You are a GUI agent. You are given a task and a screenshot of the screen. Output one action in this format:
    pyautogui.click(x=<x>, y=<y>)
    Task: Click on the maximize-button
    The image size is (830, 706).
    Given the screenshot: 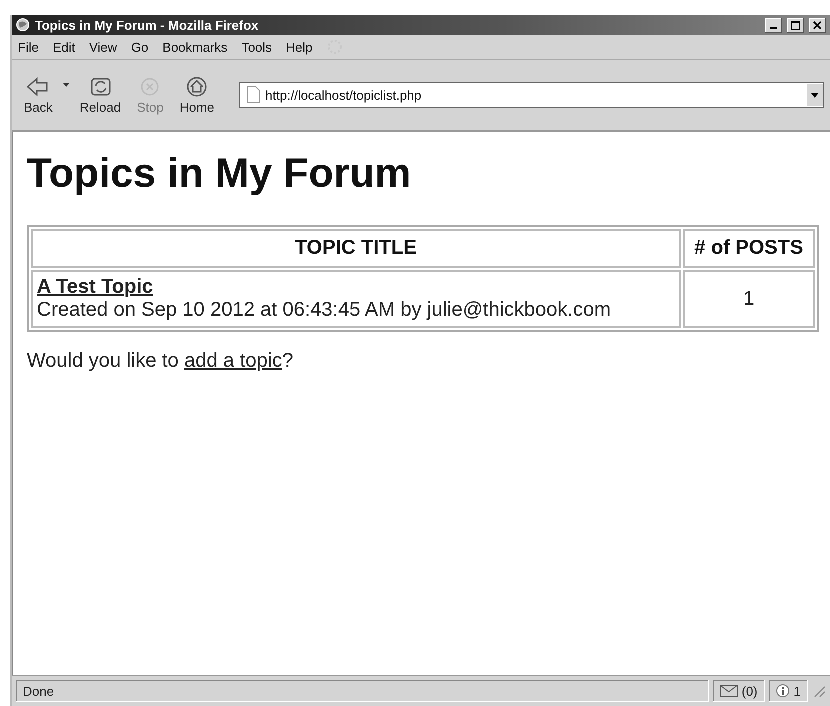 What is the action you would take?
    pyautogui.click(x=795, y=25)
    